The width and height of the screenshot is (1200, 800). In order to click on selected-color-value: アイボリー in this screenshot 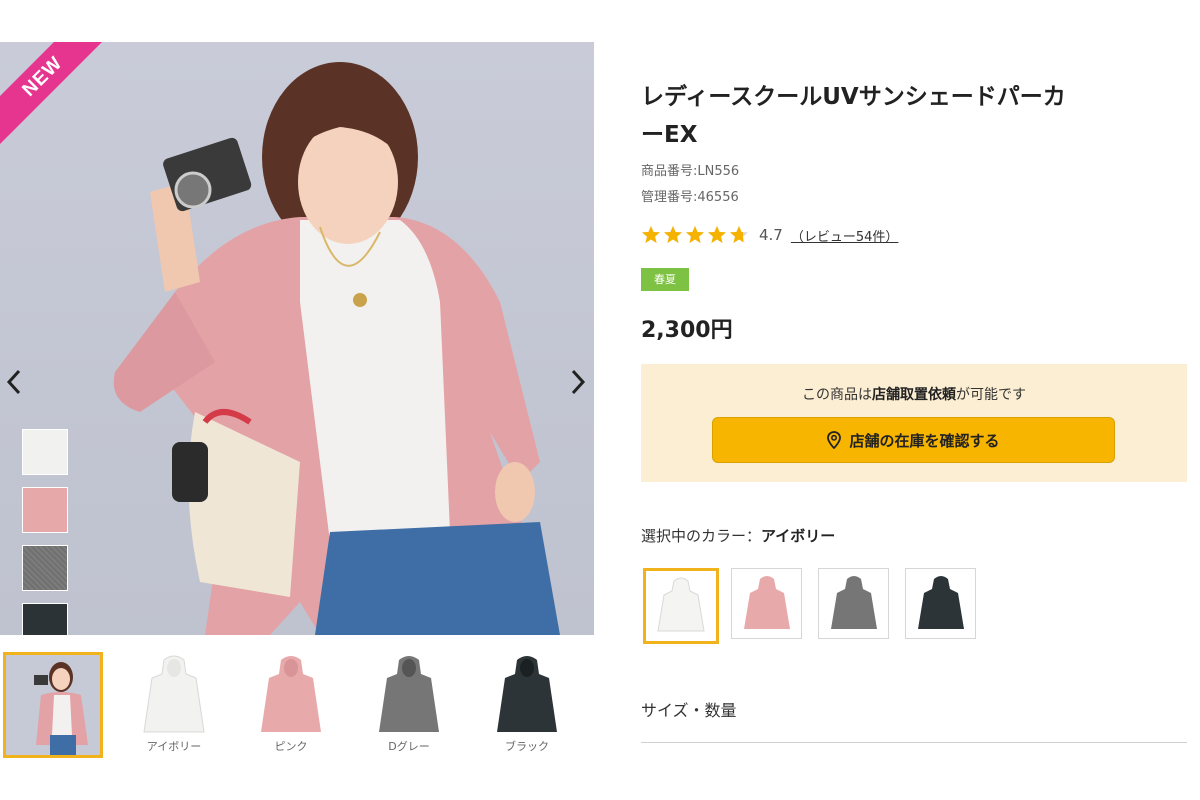, I will do `click(798, 536)`.